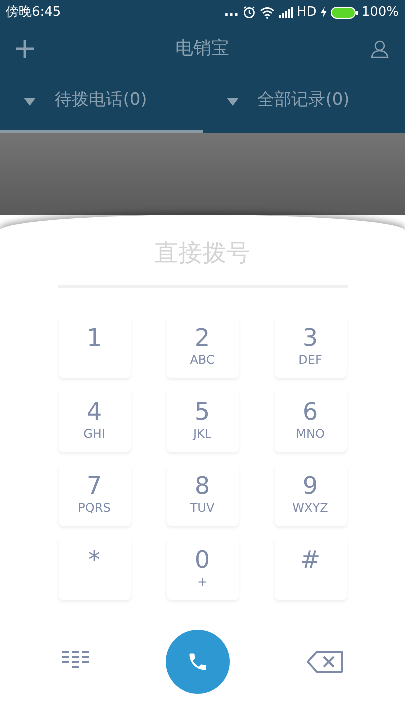 This screenshot has width=405, height=720. What do you see at coordinates (202, 421) in the screenshot?
I see `dial-key: 5 JKL` at bounding box center [202, 421].